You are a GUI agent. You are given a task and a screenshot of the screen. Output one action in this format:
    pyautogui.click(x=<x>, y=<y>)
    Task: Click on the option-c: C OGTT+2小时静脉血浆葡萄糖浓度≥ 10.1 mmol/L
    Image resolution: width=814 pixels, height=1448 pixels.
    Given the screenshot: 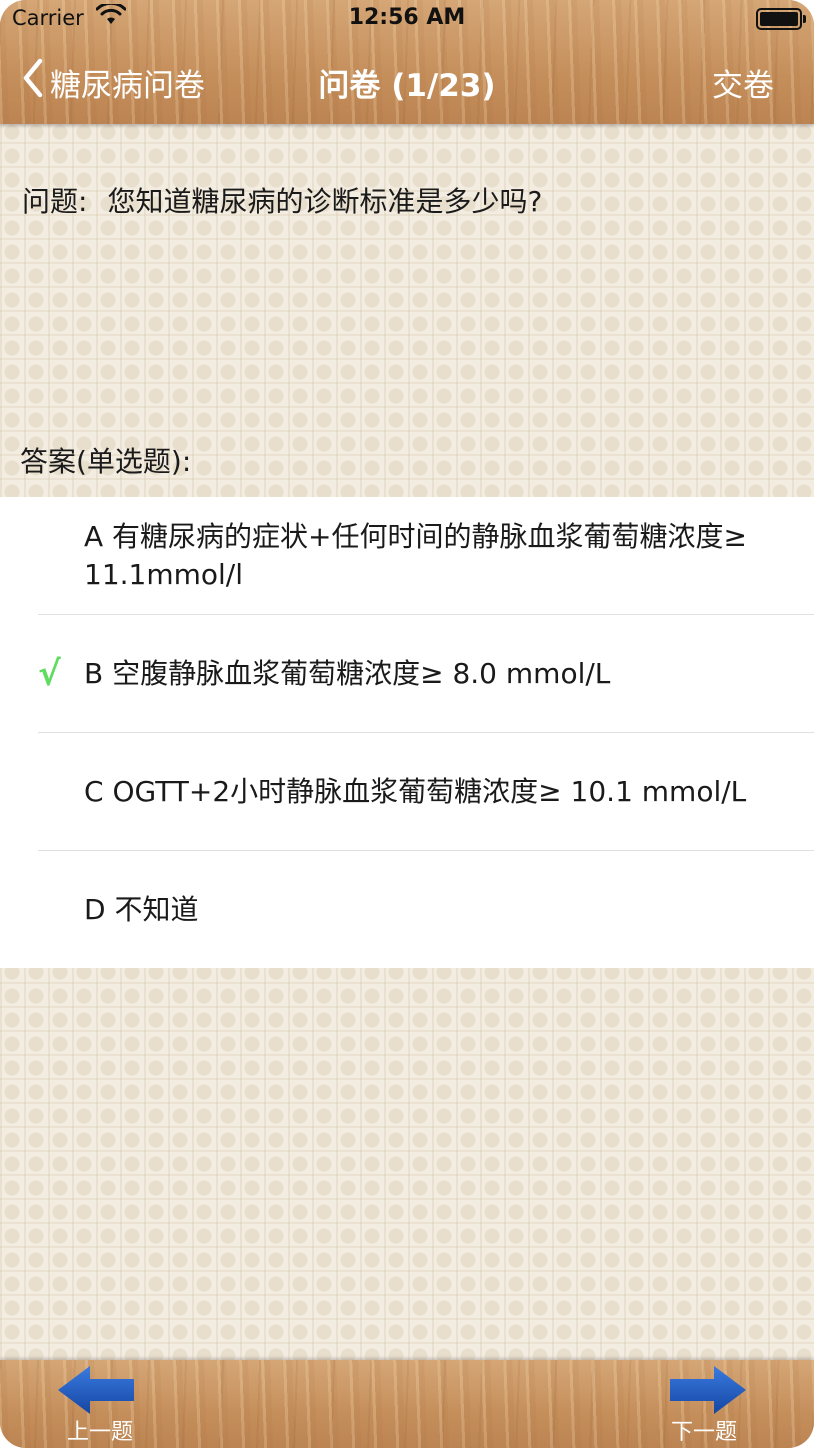 What is the action you would take?
    pyautogui.click(x=426, y=792)
    